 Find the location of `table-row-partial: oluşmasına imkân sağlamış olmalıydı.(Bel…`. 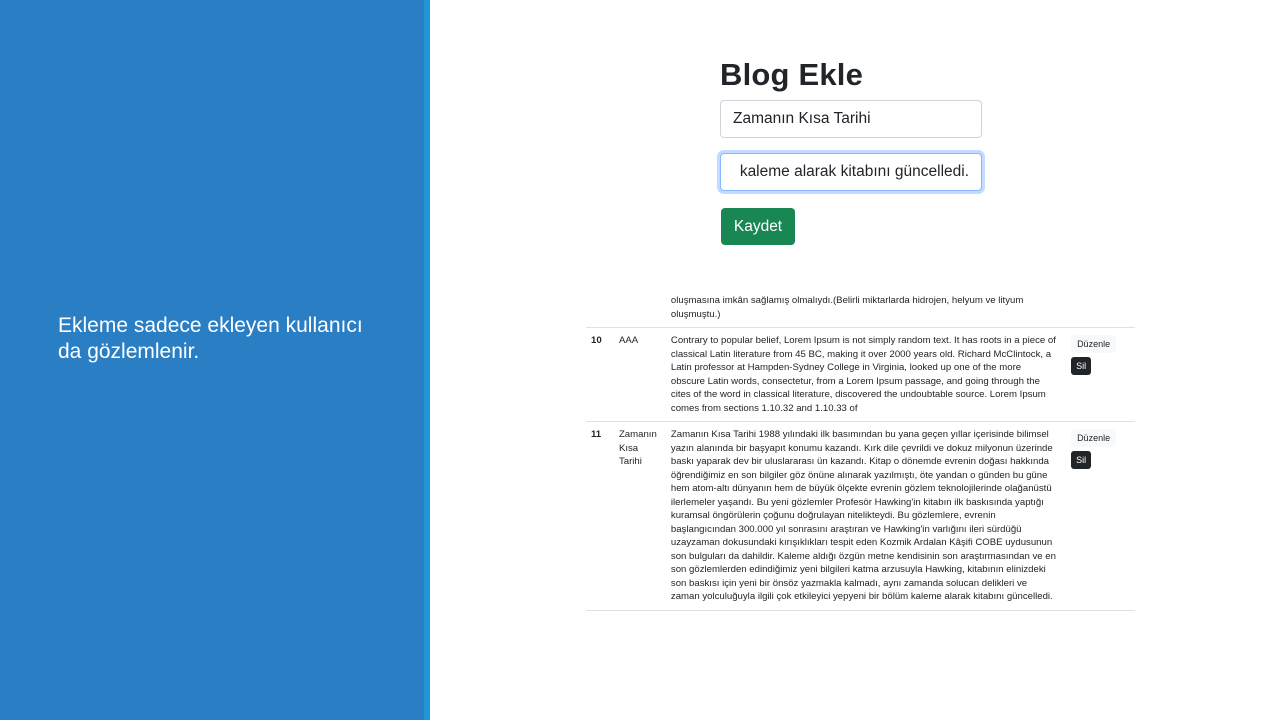

table-row-partial: oluşmasına imkân sağlamış olmalıydı.(Bel… is located at coordinates (860, 304).